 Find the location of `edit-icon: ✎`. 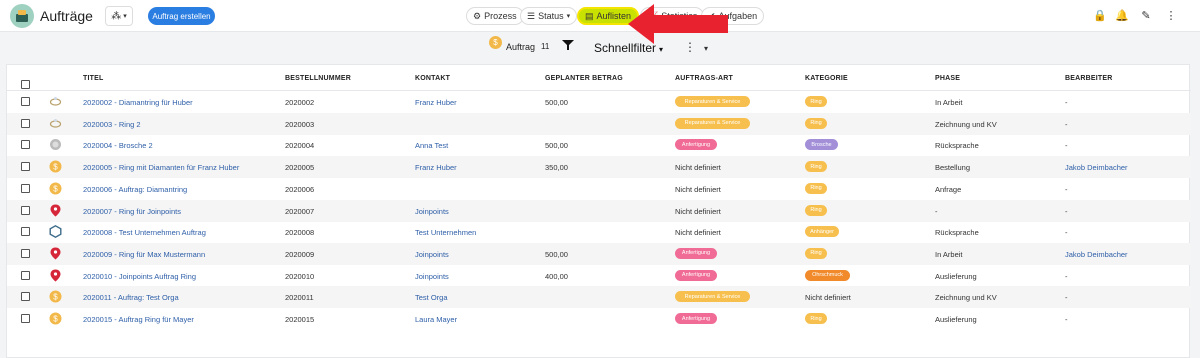

edit-icon: ✎ is located at coordinates (1146, 15).